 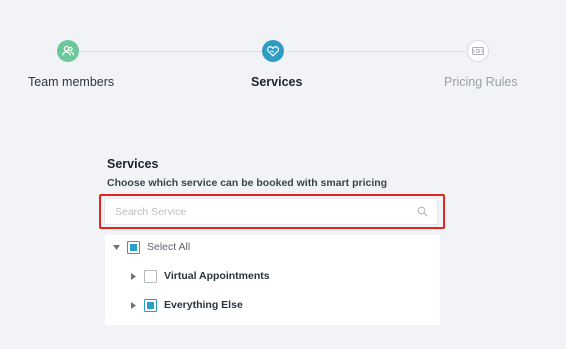 I want to click on step-team-members, so click(x=68, y=51).